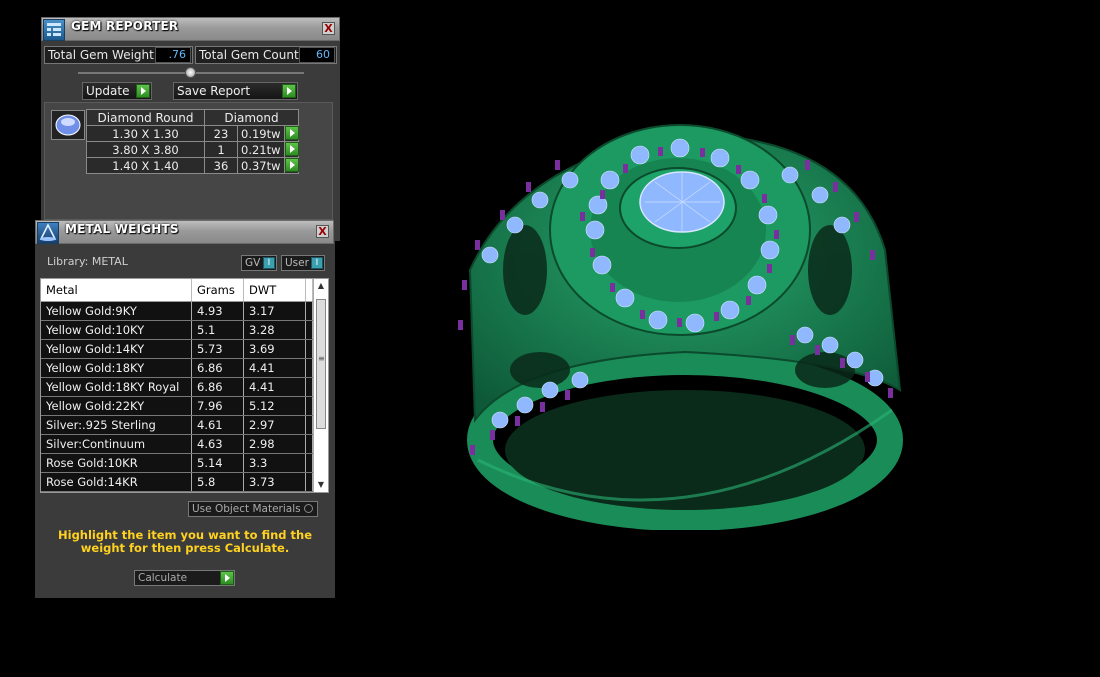  What do you see at coordinates (261, 149) in the screenshot?
I see `gem-weight: 0.21tw` at bounding box center [261, 149].